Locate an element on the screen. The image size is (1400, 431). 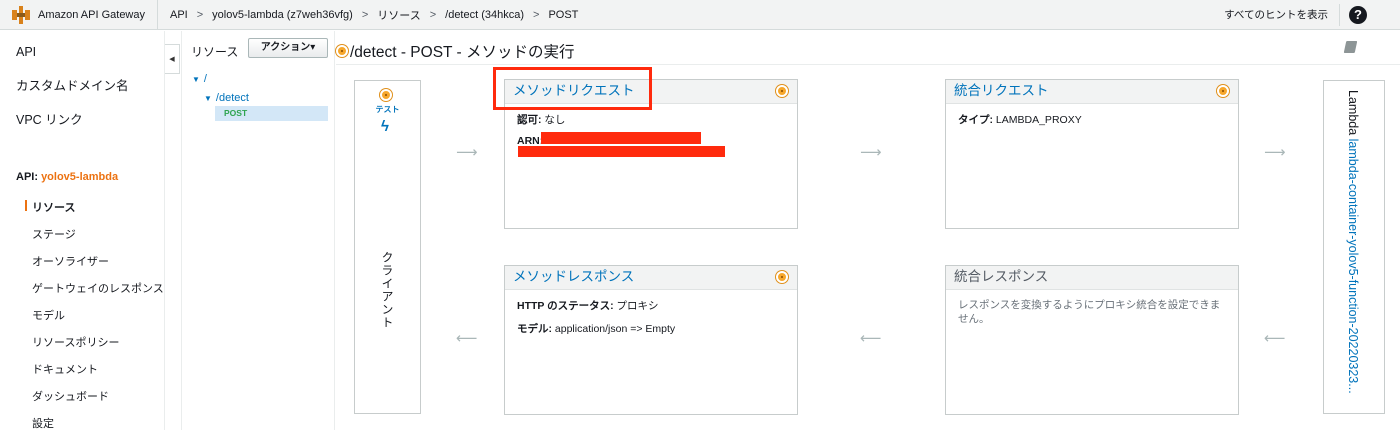
model-row: モデル: application/json => Empty is located at coordinates (657, 328).